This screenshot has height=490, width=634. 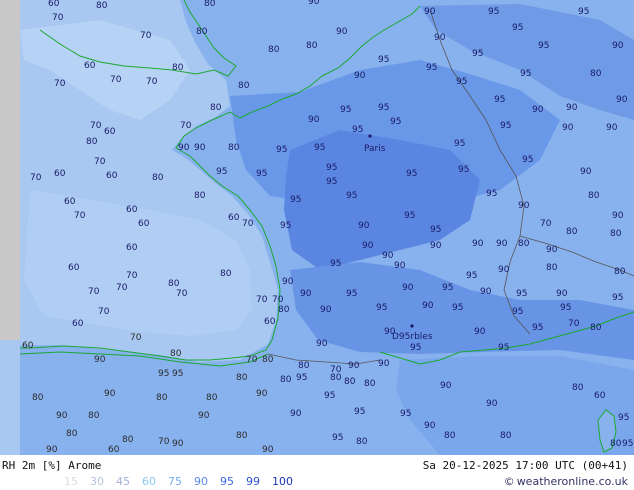 What do you see at coordinates (10, 170) in the screenshot?
I see `no-data-strip` at bounding box center [10, 170].